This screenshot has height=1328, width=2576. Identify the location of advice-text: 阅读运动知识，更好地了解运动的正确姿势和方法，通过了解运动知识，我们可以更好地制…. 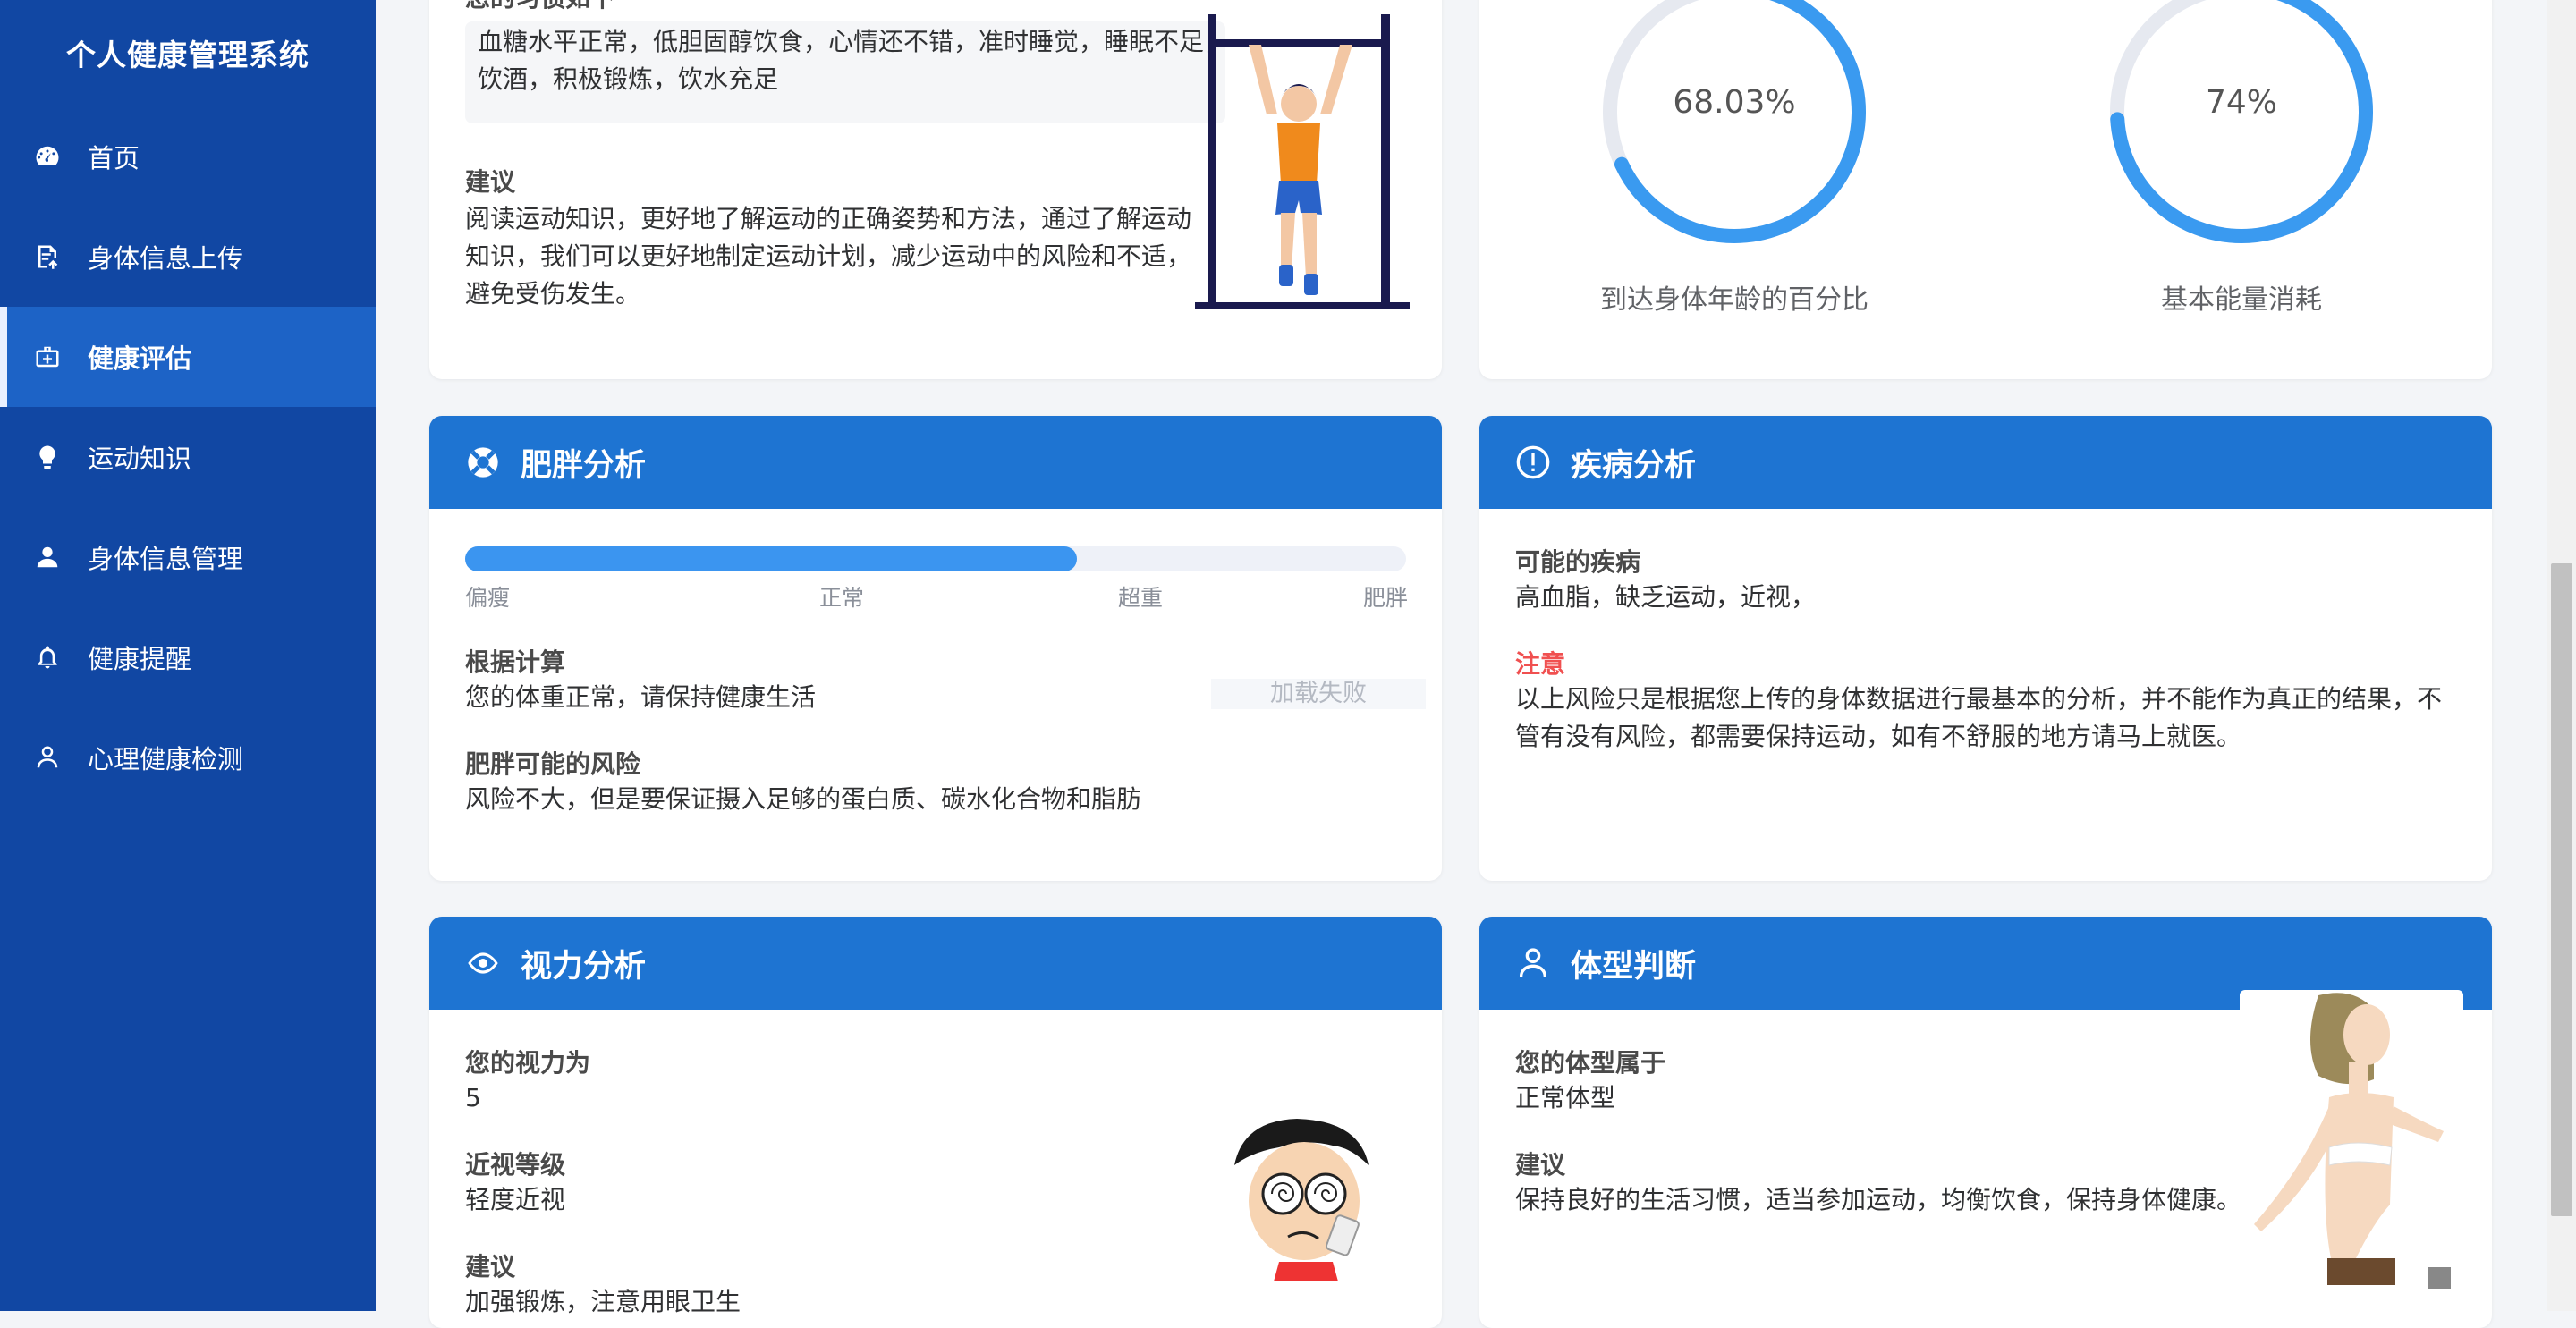
(828, 256).